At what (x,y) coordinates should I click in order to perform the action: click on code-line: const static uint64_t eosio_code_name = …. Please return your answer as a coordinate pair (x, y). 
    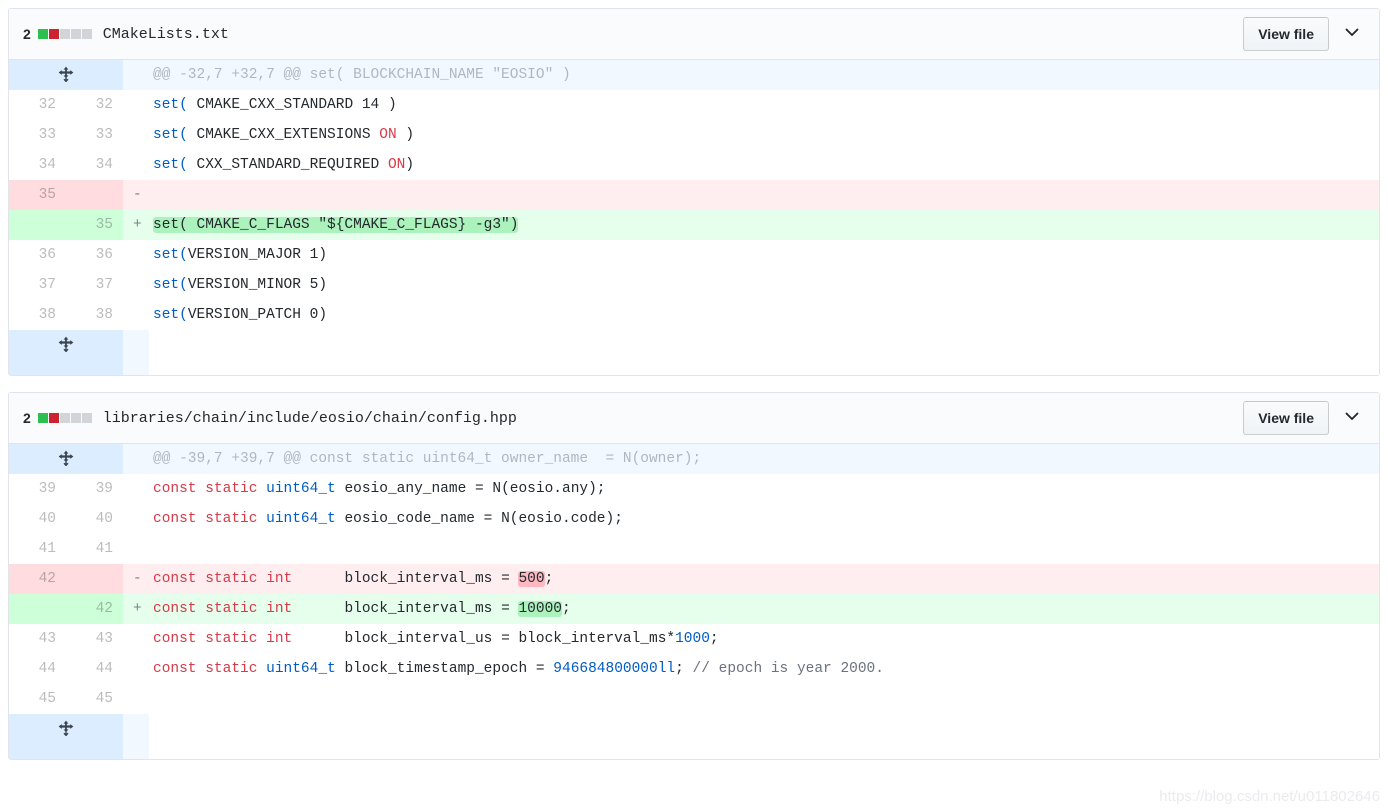
    Looking at the image, I should click on (764, 519).